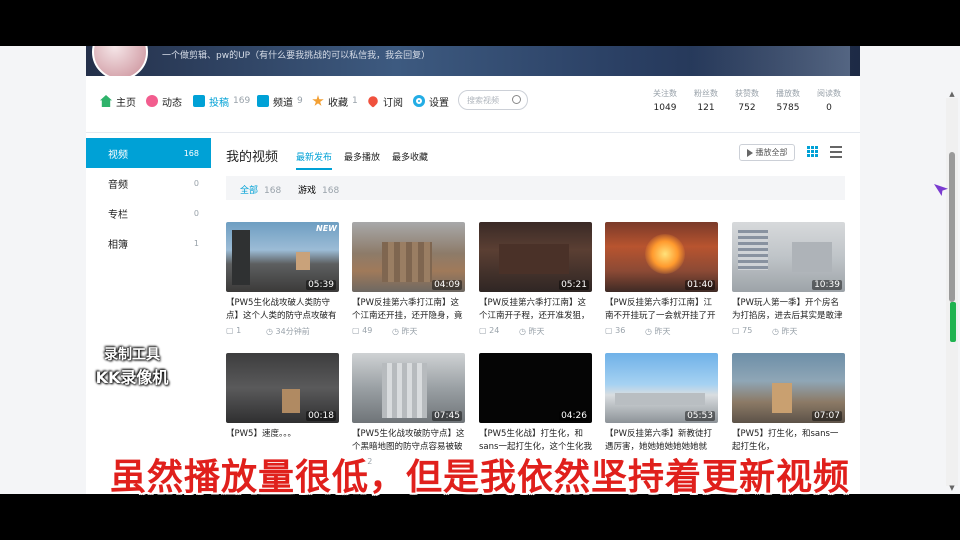 The width and height of the screenshot is (960, 540). What do you see at coordinates (318, 100) in the screenshot?
I see `star-icon` at bounding box center [318, 100].